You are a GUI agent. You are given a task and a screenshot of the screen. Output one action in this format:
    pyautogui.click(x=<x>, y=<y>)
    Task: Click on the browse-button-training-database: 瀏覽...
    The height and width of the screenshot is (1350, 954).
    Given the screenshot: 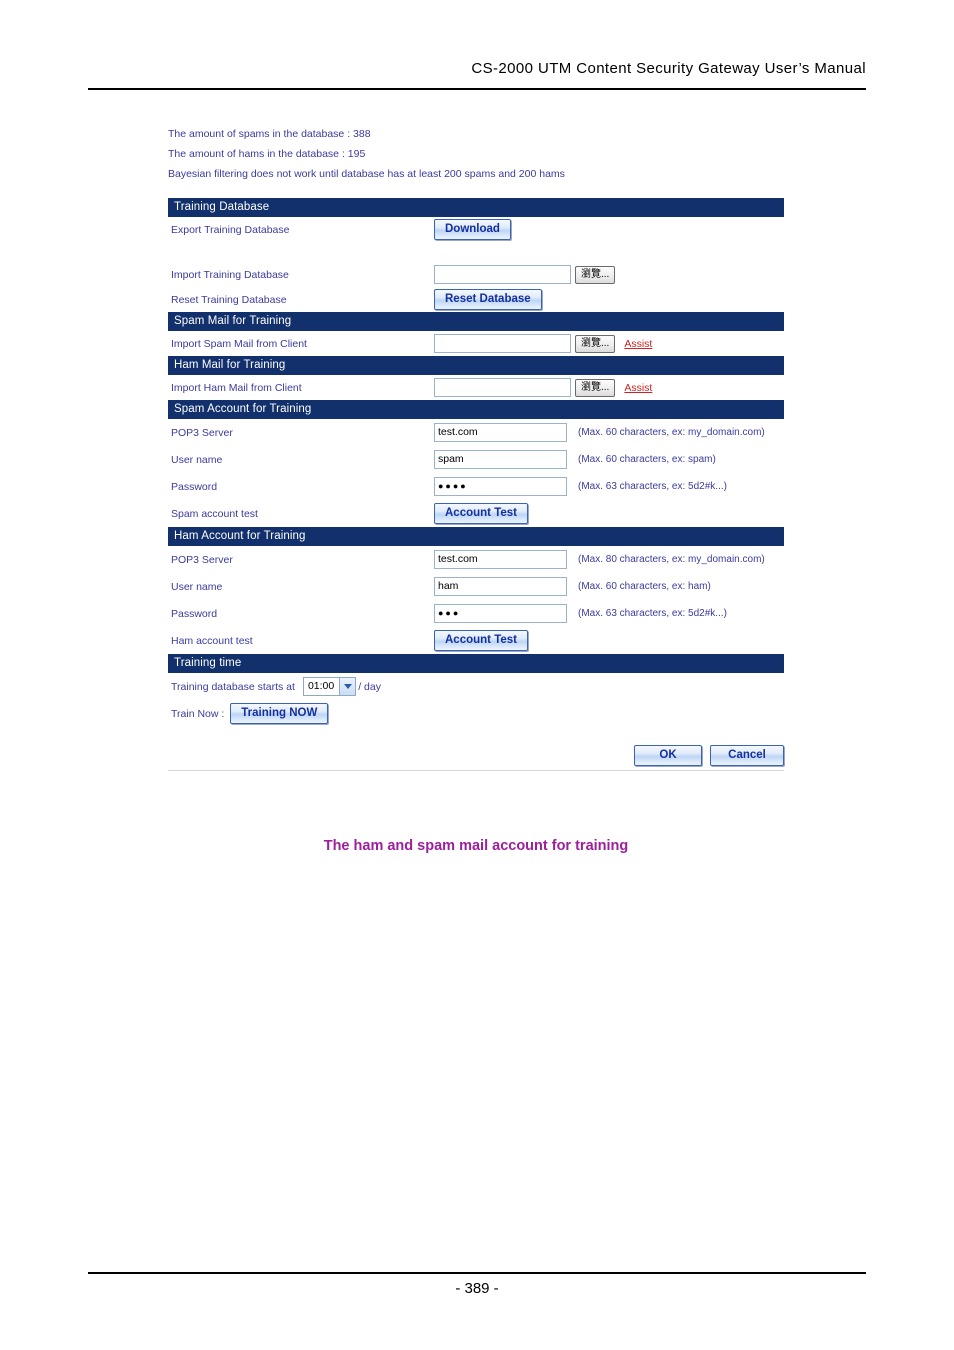 What is the action you would take?
    pyautogui.click(x=595, y=274)
    